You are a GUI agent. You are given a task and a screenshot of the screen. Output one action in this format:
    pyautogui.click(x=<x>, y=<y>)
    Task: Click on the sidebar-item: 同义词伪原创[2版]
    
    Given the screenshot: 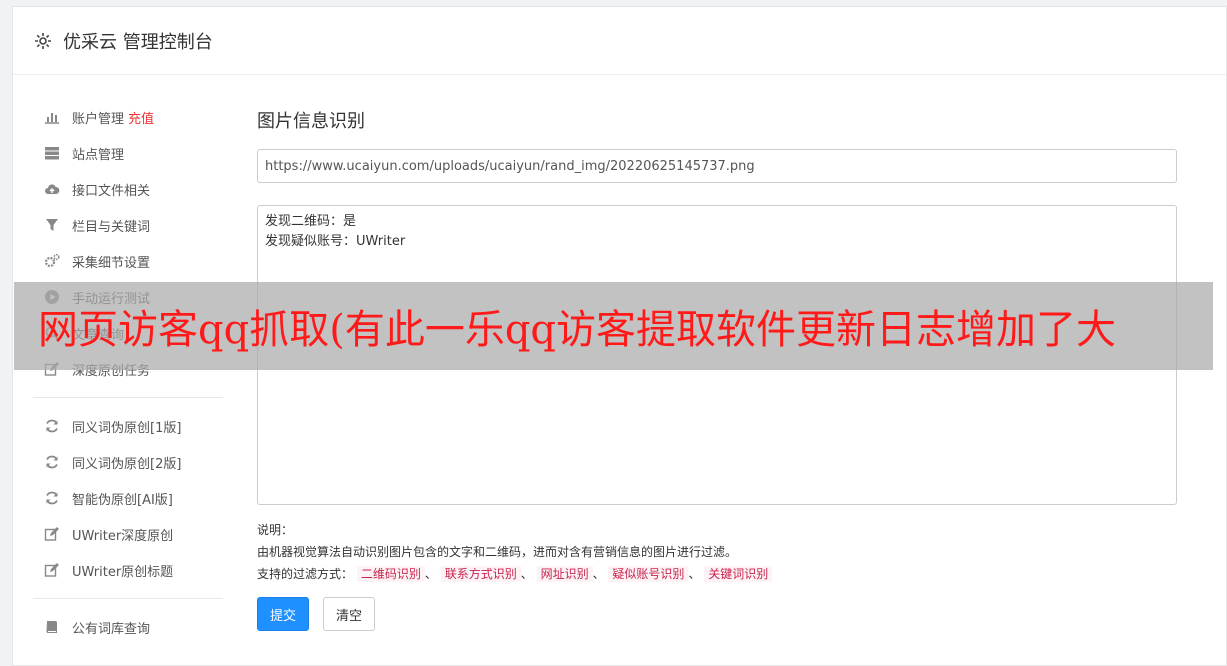 What is the action you would take?
    pyautogui.click(x=128, y=462)
    